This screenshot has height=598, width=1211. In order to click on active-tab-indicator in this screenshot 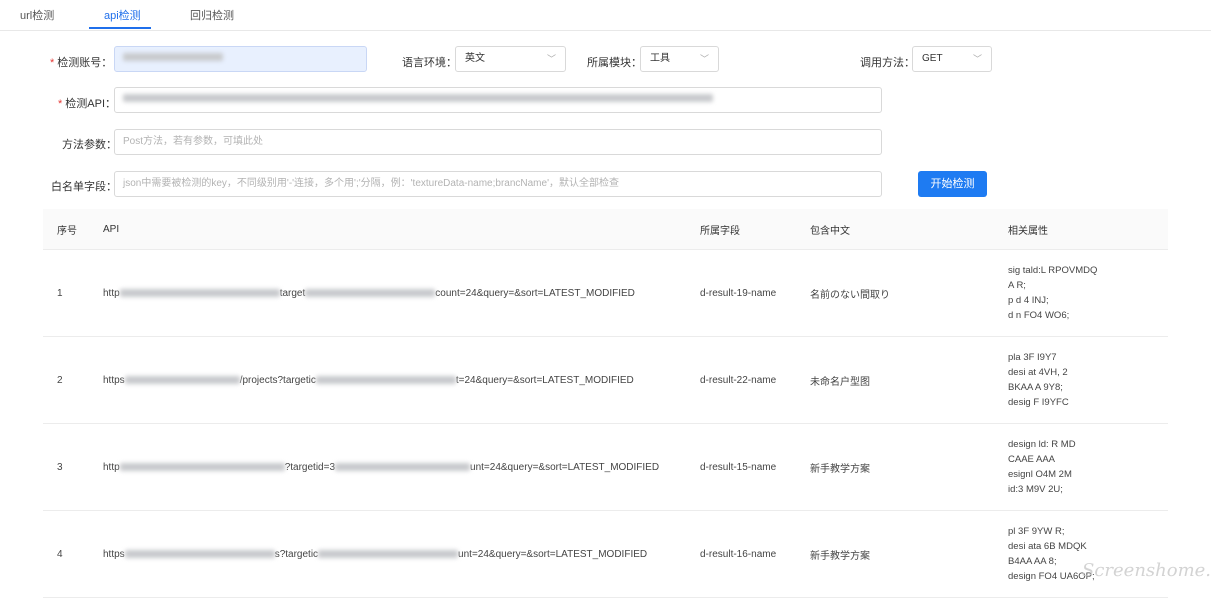, I will do `click(120, 28)`.